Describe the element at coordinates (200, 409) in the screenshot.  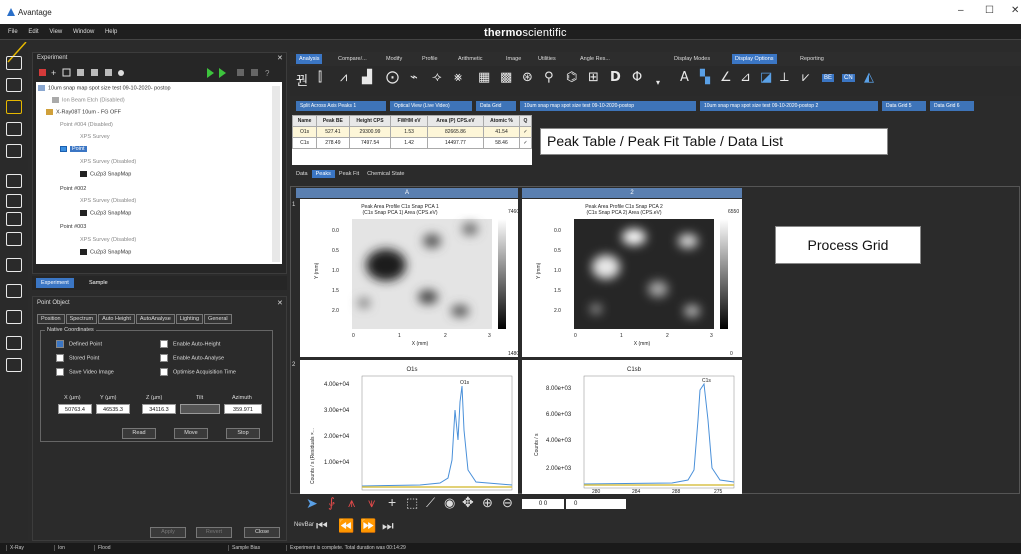
I see `tilt-field` at that location.